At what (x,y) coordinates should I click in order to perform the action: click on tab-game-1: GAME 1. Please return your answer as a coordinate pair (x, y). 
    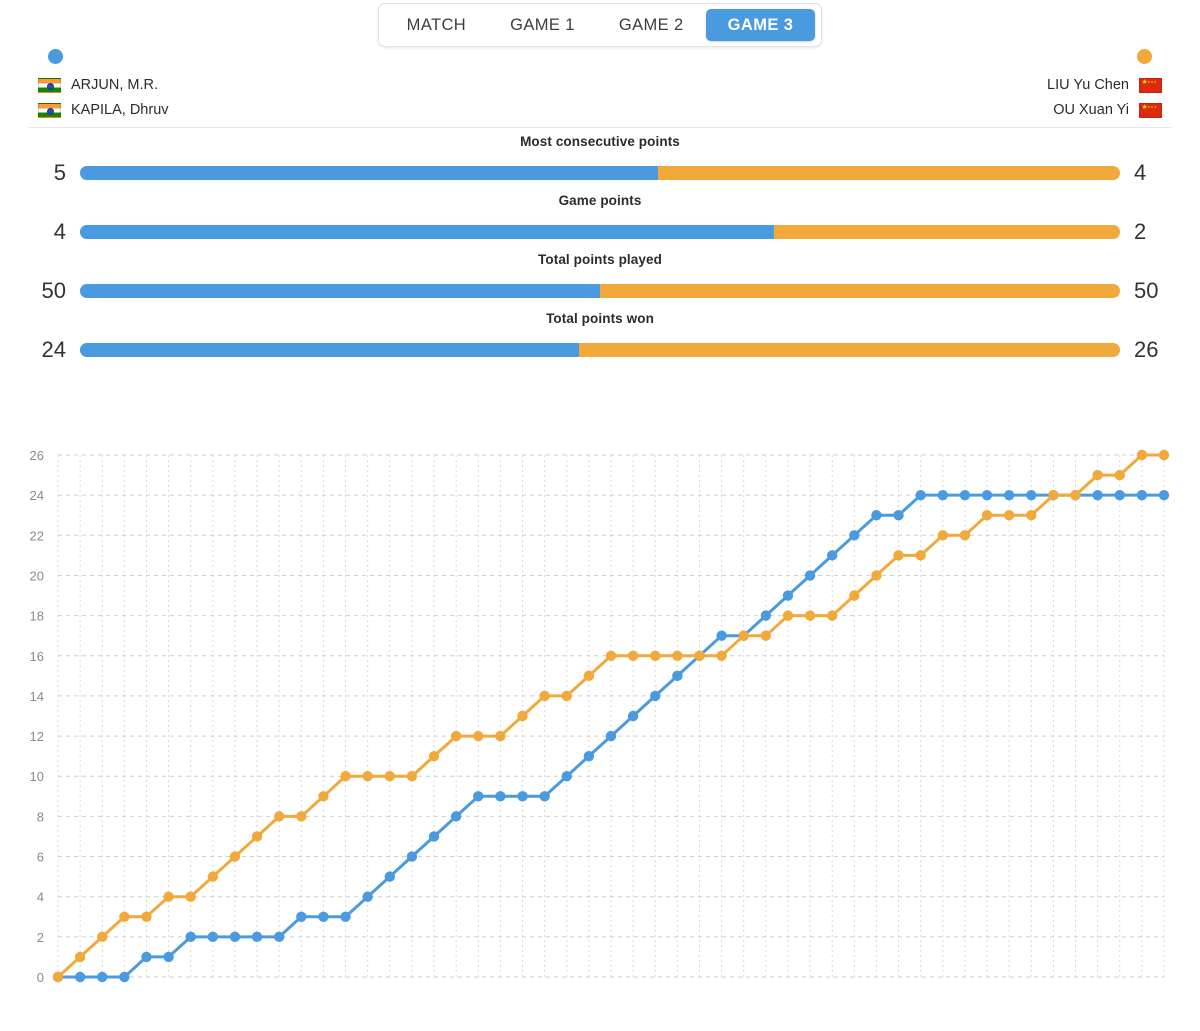
    Looking at the image, I should click on (542, 25).